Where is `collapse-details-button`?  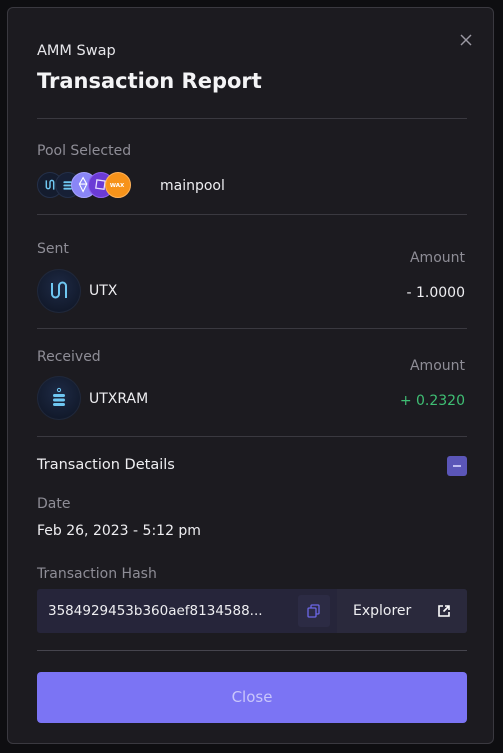
collapse-details-button is located at coordinates (457, 466).